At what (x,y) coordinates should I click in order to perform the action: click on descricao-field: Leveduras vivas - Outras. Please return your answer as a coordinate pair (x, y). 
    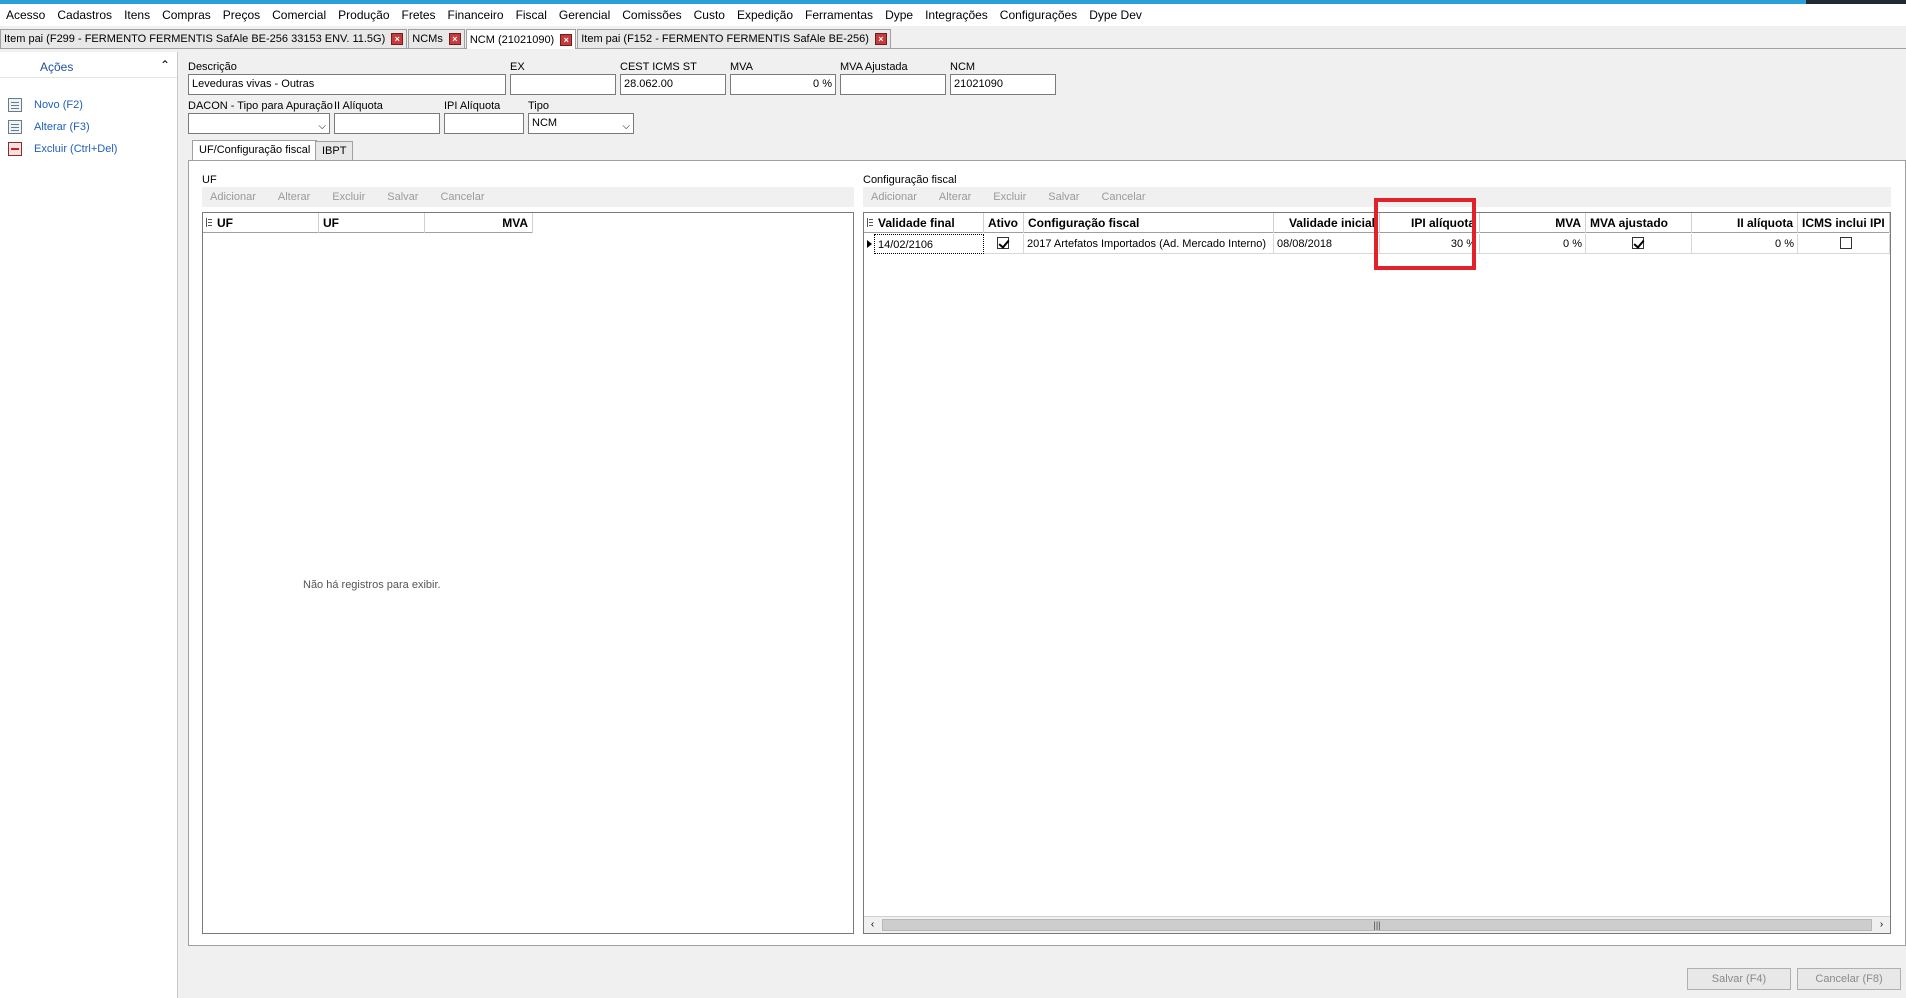
    Looking at the image, I should click on (347, 84).